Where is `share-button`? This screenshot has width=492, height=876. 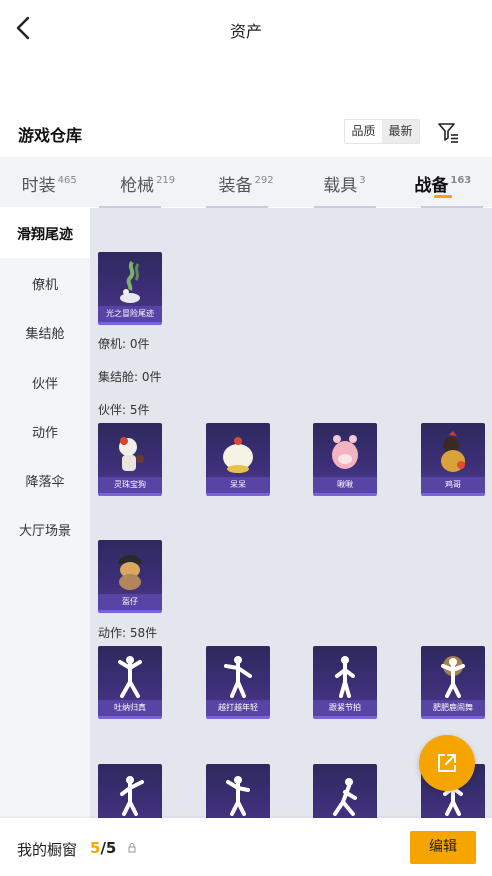
share-button is located at coordinates (447, 763).